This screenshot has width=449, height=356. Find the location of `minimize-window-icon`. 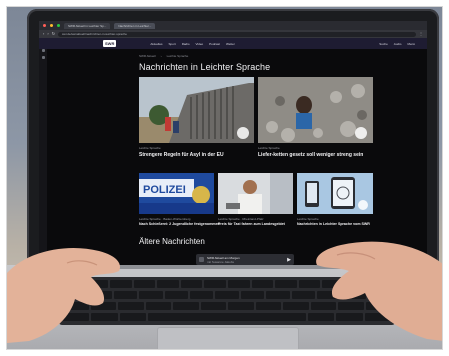

minimize-window-icon is located at coordinates (51, 25).